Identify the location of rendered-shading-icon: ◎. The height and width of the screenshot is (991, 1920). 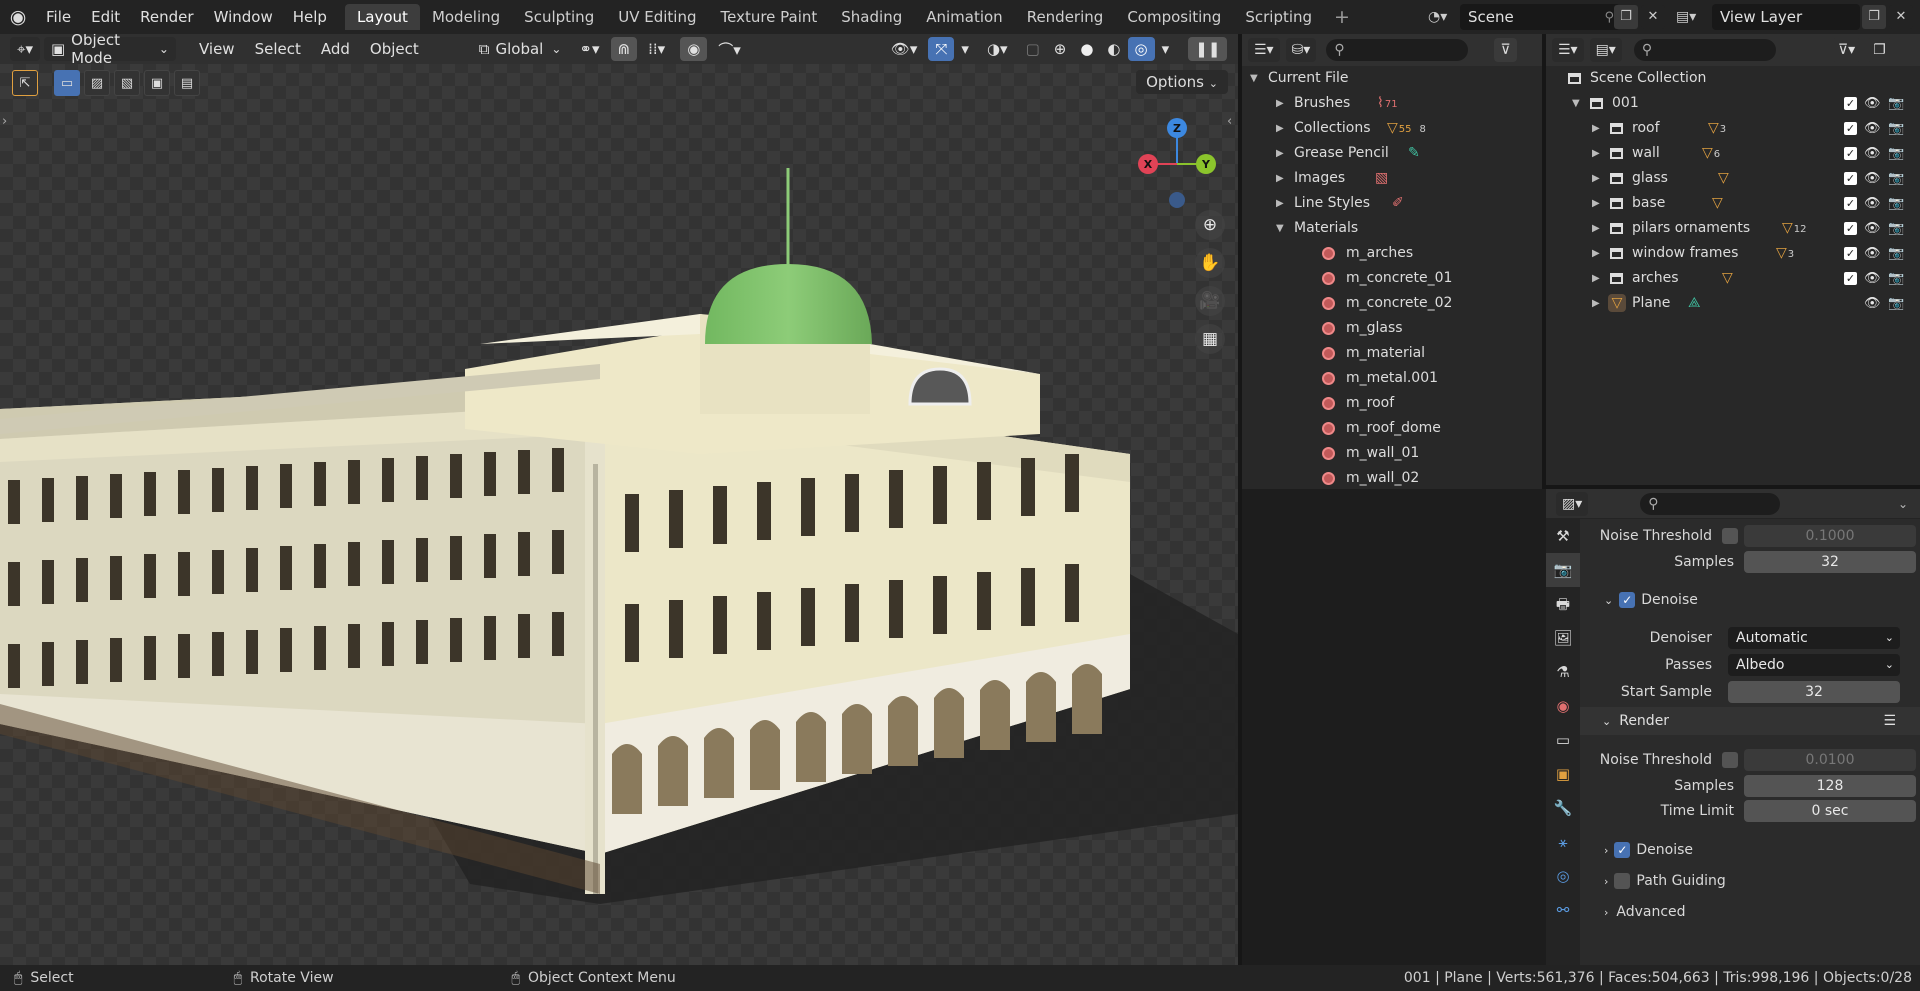
(1141, 49).